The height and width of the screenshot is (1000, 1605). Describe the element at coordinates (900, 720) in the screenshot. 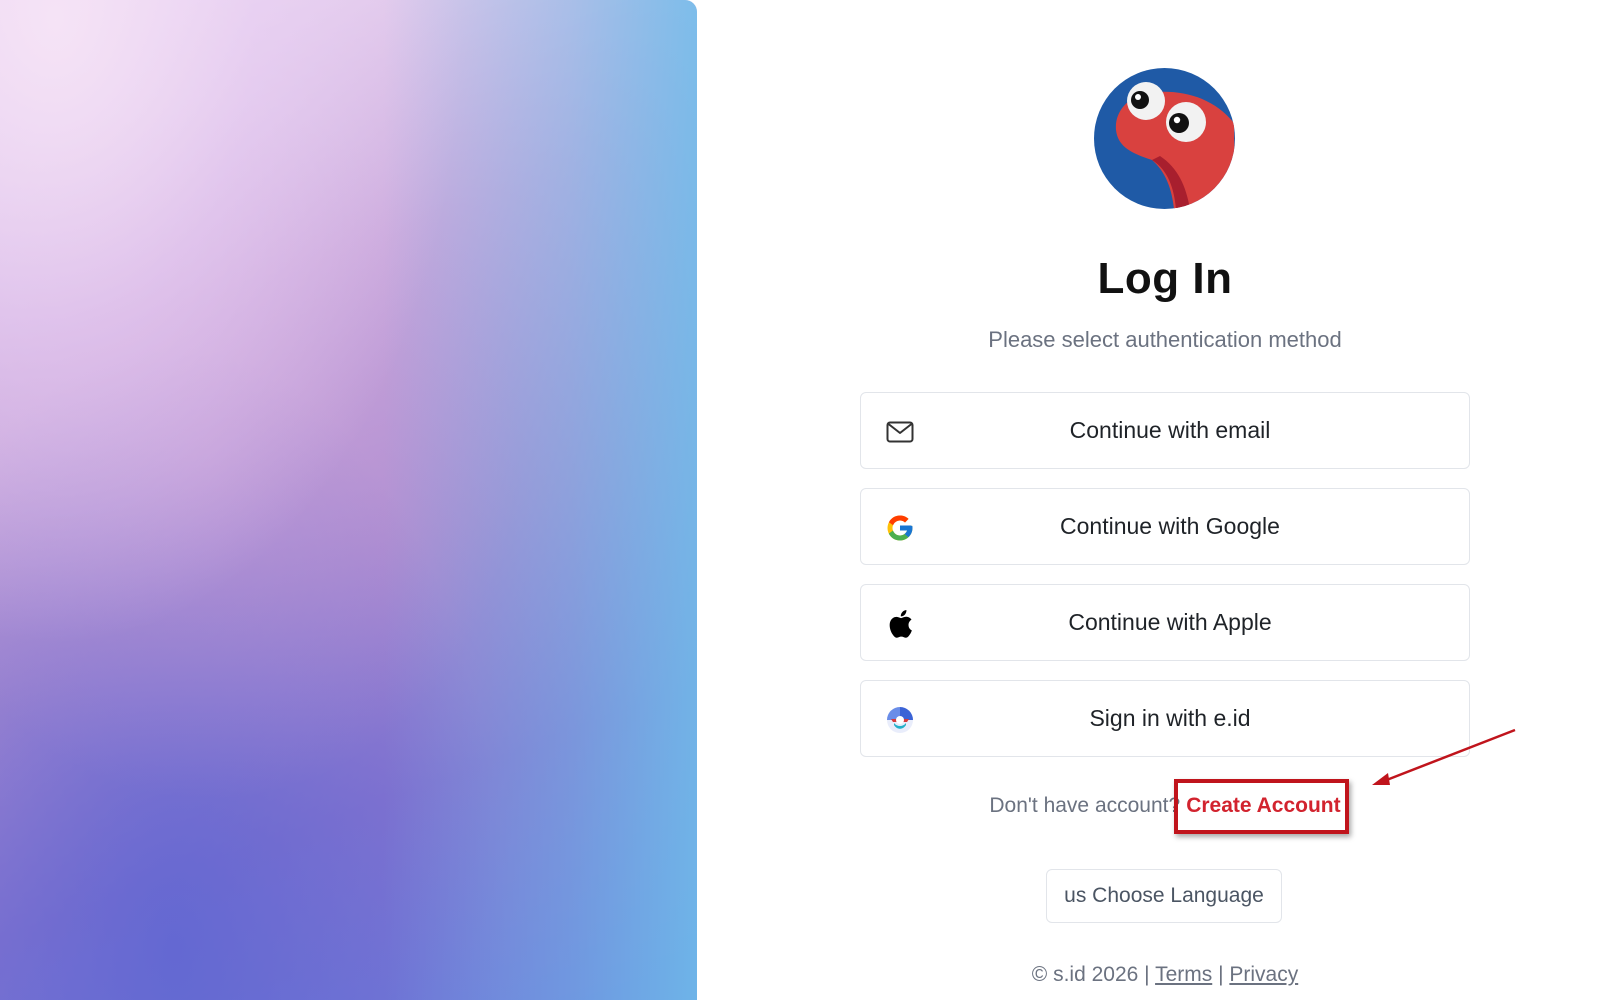

I see `eid-icon` at that location.